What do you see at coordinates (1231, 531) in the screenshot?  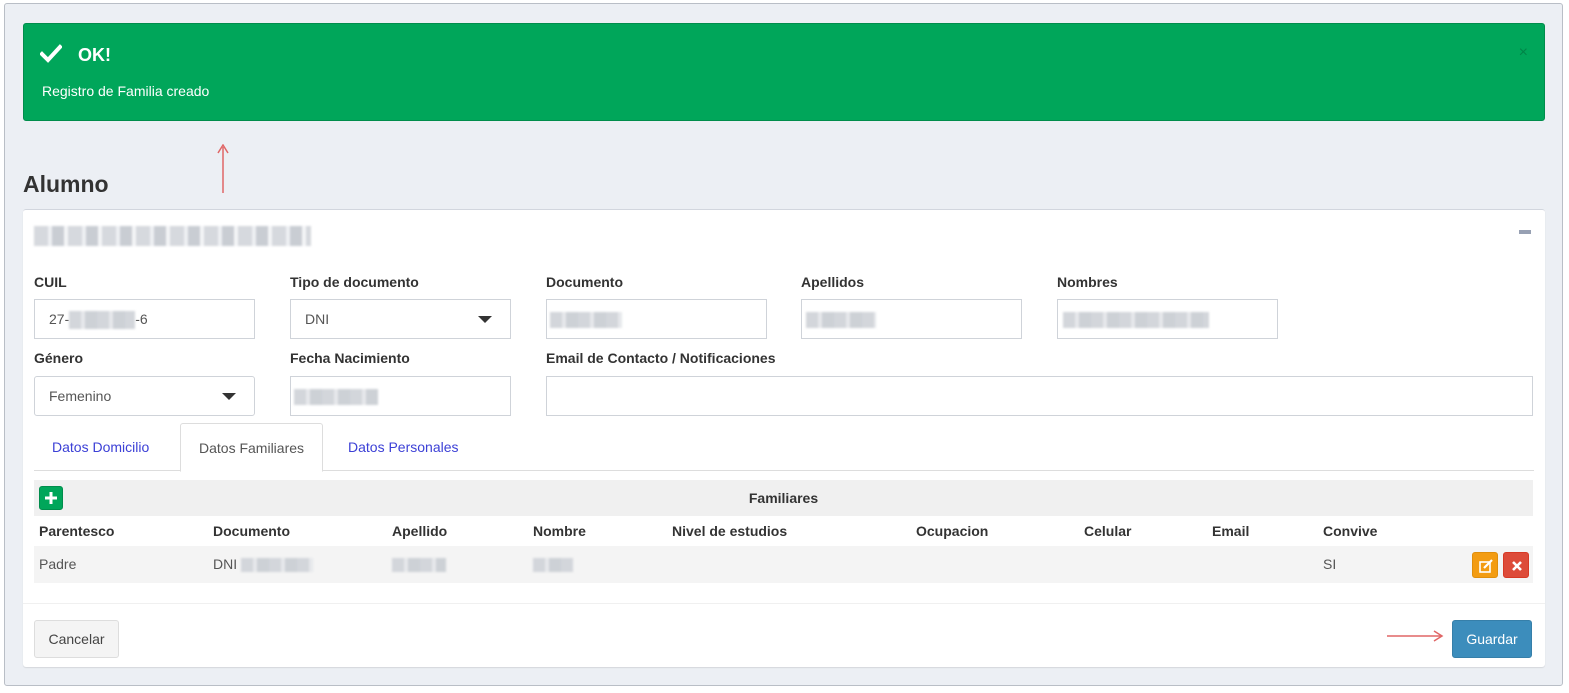 I see `column-header: Email` at bounding box center [1231, 531].